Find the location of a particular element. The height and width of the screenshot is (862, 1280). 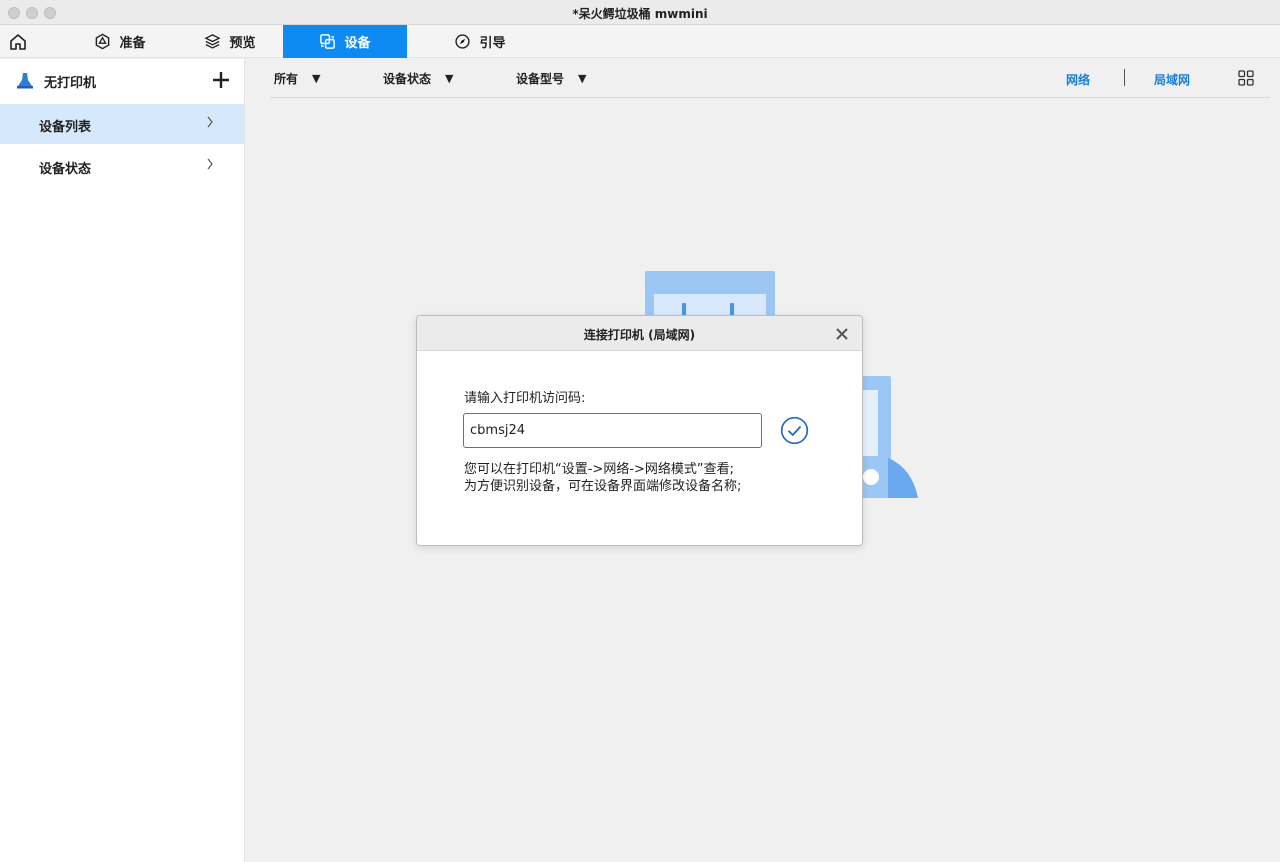

sidebar-item-device-list: 设备列表 is located at coordinates (122, 124).